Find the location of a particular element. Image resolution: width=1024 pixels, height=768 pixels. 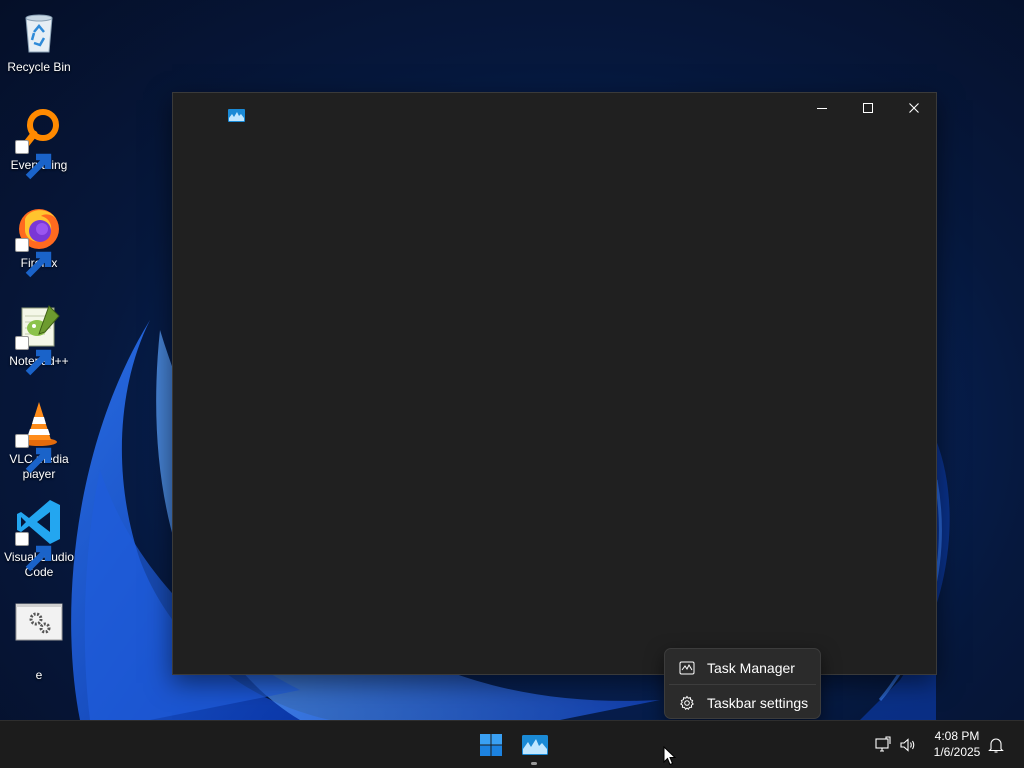

desktop-icon-vscode: Visual Studio Code is located at coordinates (39, 539).